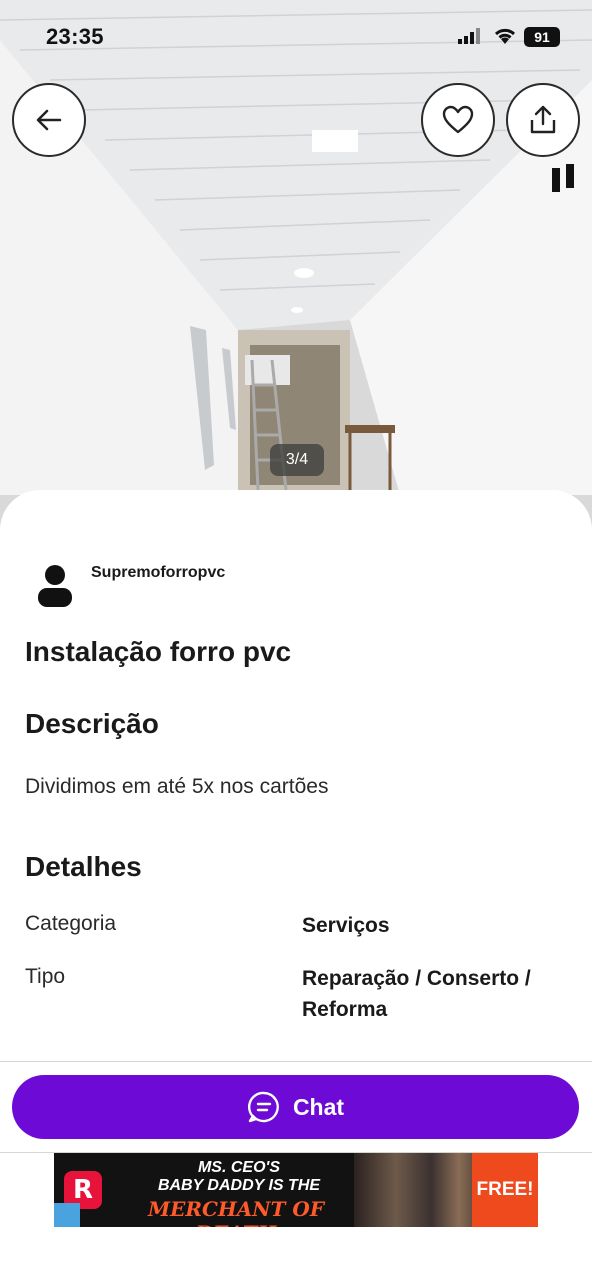 The height and width of the screenshot is (1280, 592). Describe the element at coordinates (92, 723) in the screenshot. I see `description-heading: Descrição` at that location.